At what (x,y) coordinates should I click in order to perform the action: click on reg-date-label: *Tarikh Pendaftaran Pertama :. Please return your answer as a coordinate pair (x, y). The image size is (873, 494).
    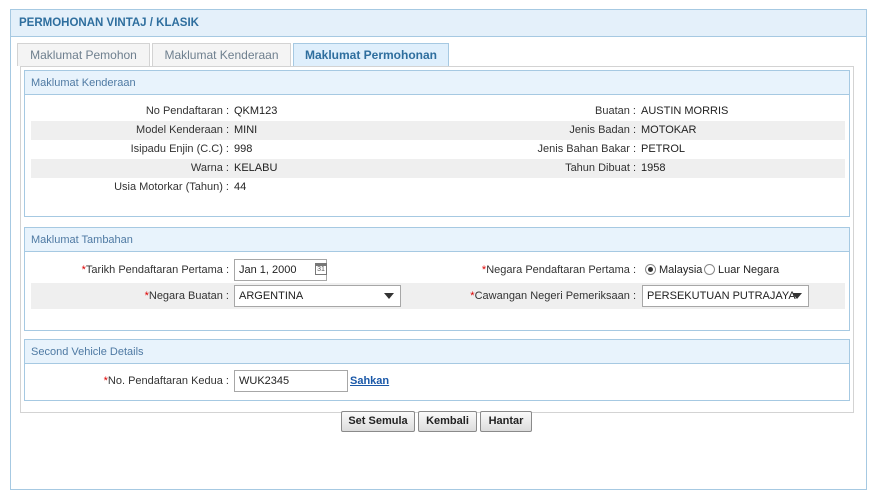
    Looking at the image, I should click on (155, 270).